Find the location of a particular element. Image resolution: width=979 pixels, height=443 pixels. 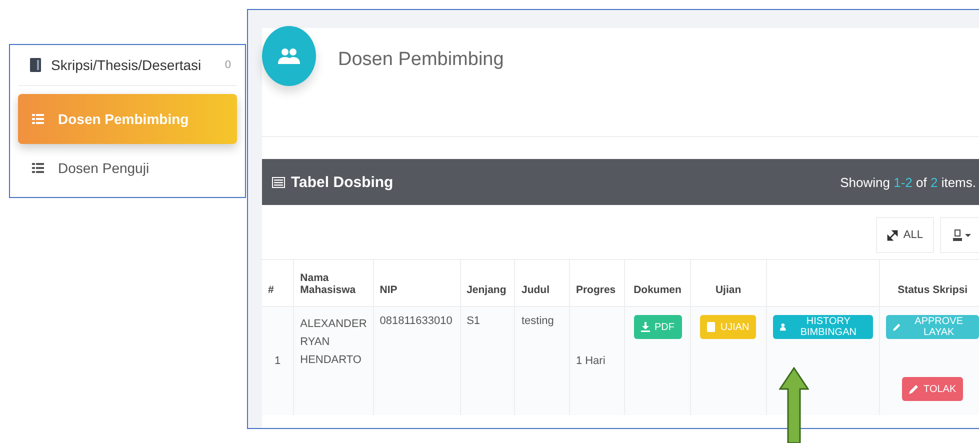

table-cell: testing is located at coordinates (537, 321).